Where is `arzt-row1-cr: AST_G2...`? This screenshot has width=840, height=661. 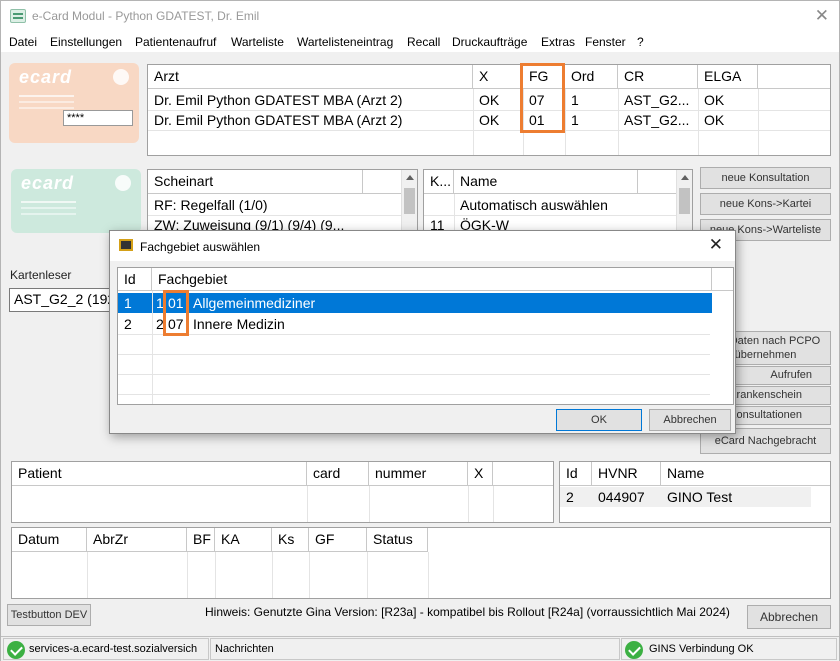 arzt-row1-cr: AST_G2... is located at coordinates (658, 100).